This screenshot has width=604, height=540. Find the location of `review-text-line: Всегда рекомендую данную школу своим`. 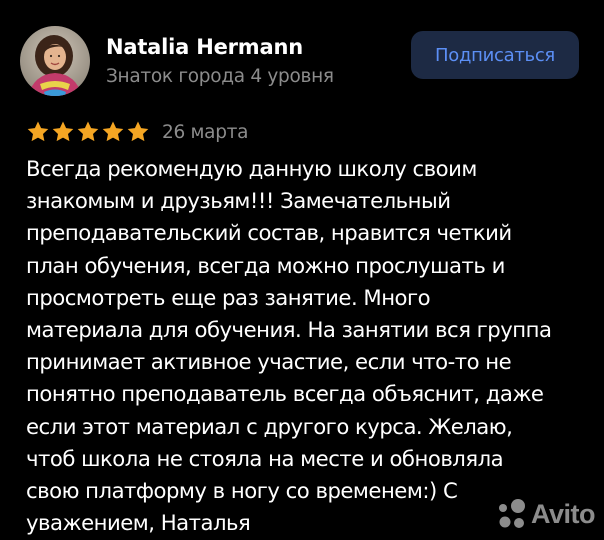

review-text-line: Всегда рекомендую данную школу своим is located at coordinates (251, 168).